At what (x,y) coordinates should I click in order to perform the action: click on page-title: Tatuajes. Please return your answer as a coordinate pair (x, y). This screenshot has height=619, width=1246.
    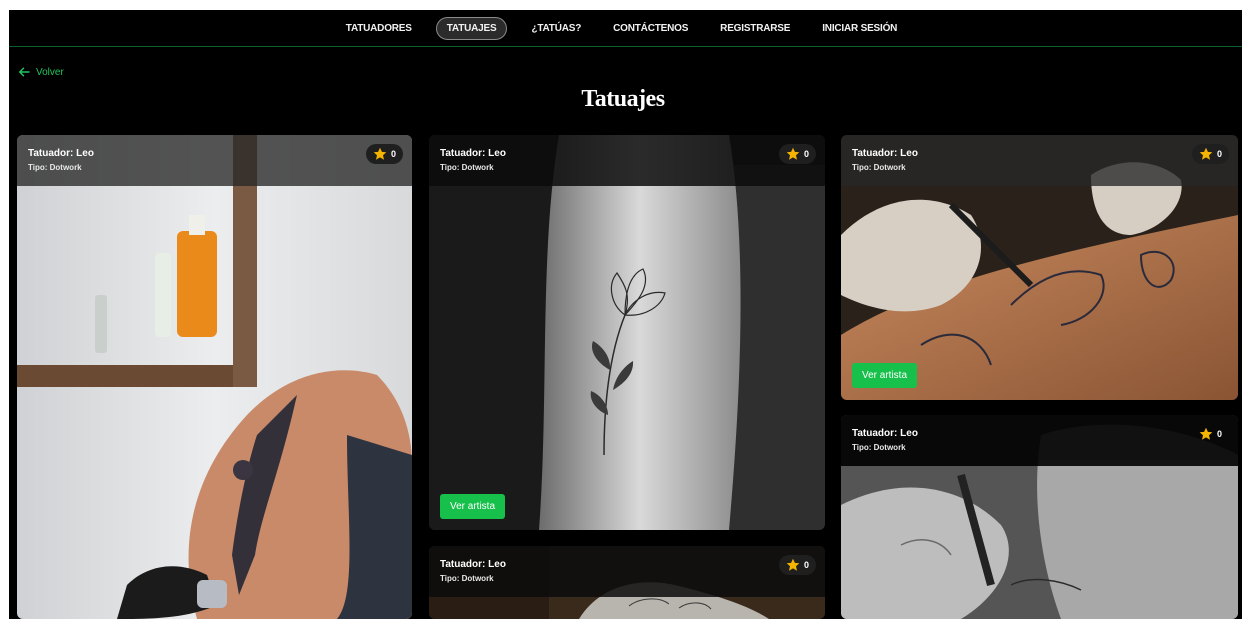
    Looking at the image, I should click on (623, 99).